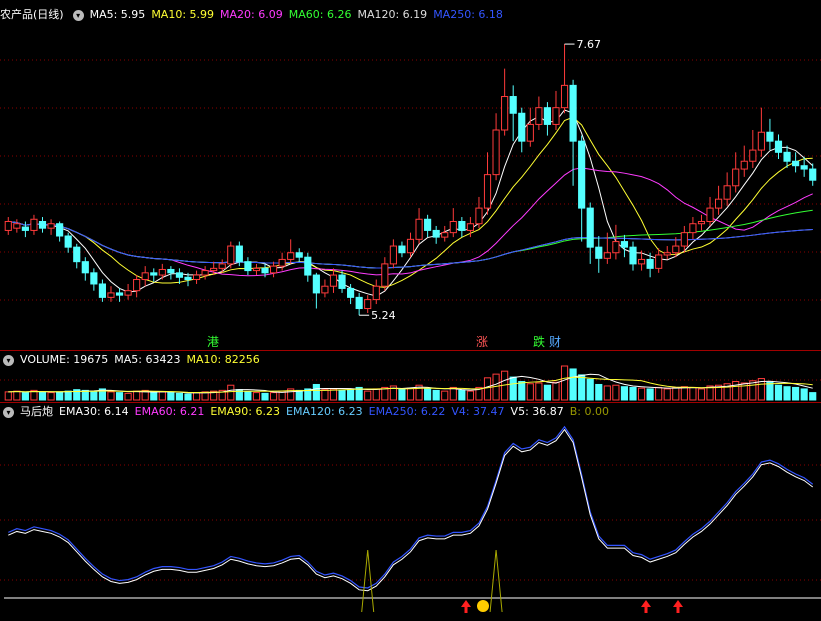  Describe the element at coordinates (483, 606) in the screenshot. I see `smiley-icon` at that location.